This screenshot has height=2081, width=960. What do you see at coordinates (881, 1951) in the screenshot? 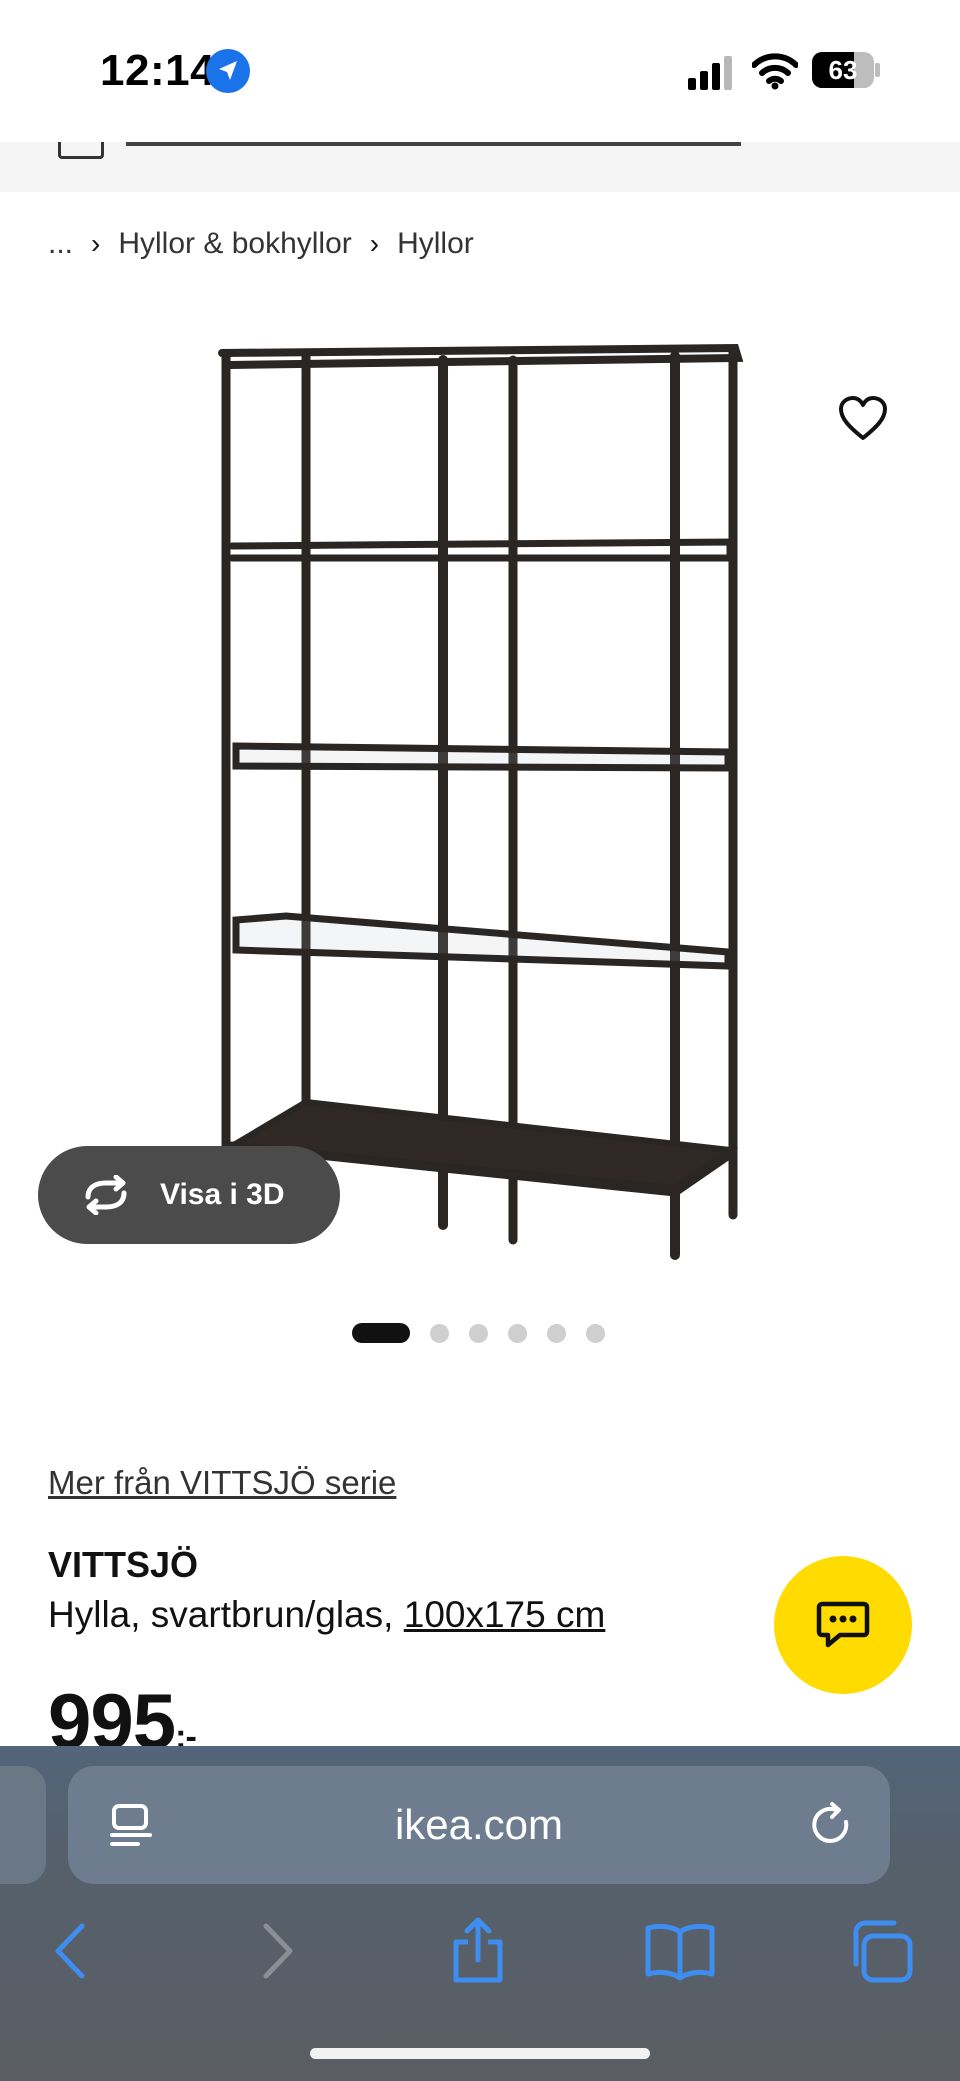
I see `tabs-icon` at bounding box center [881, 1951].